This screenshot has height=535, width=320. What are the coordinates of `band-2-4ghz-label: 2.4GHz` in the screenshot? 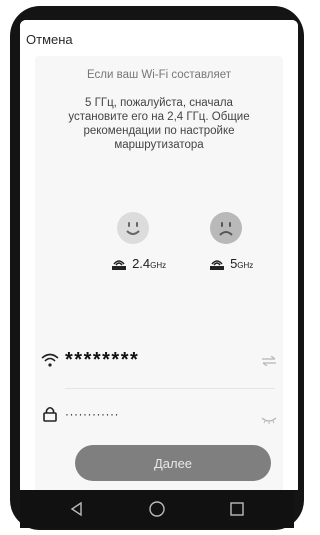 It's located at (138, 263).